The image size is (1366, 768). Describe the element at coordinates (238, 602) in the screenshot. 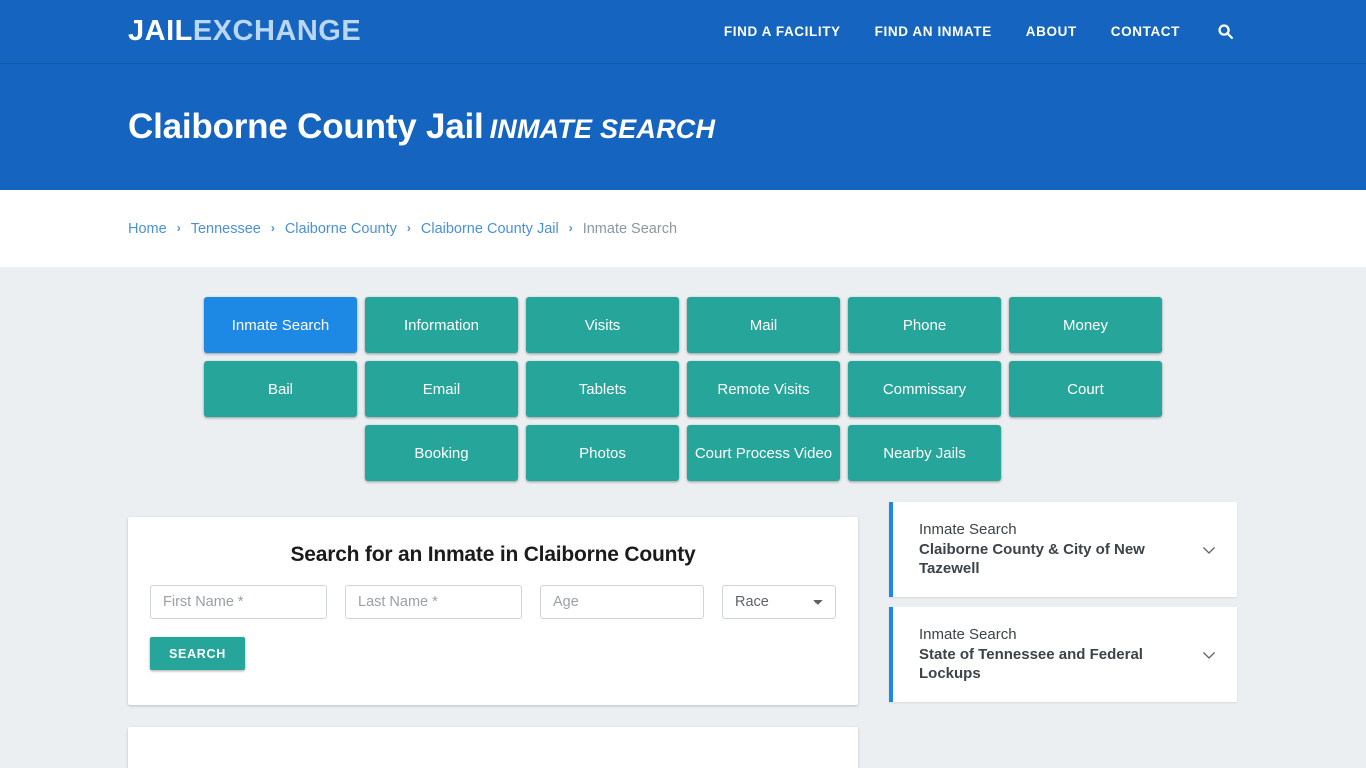

I see `first-name-input` at that location.